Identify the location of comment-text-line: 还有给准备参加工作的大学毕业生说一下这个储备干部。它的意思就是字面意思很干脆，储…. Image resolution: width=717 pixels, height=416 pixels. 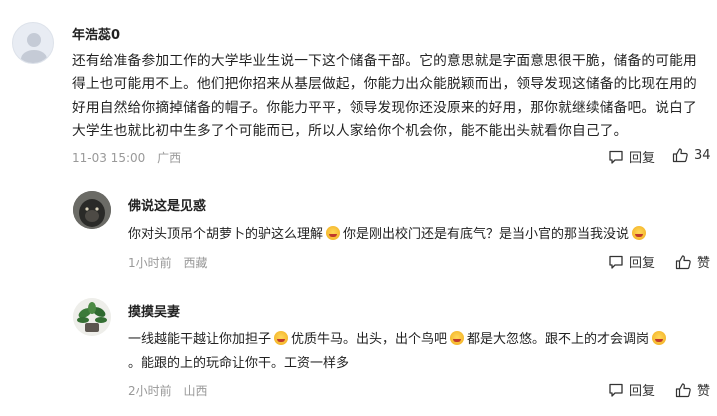
(384, 61).